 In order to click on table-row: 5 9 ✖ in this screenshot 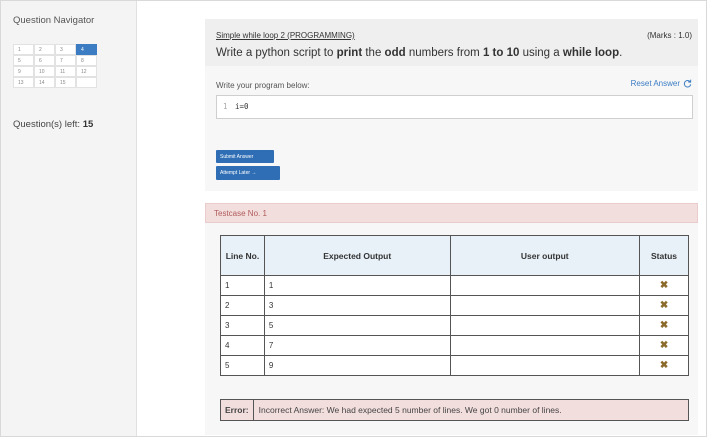, I will do `click(454, 365)`.